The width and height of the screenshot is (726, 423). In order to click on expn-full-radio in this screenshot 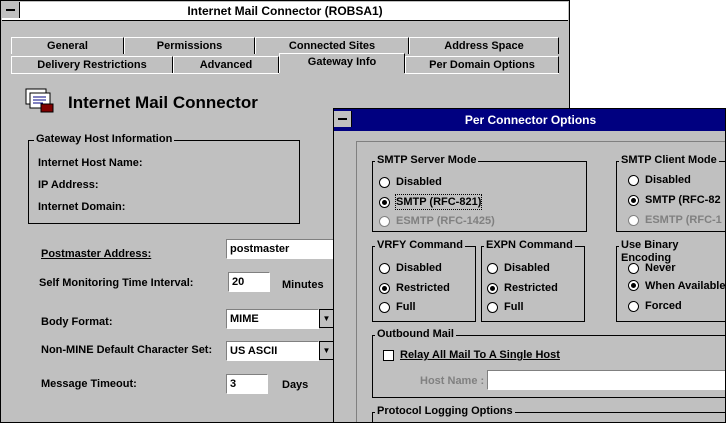, I will do `click(492, 307)`.